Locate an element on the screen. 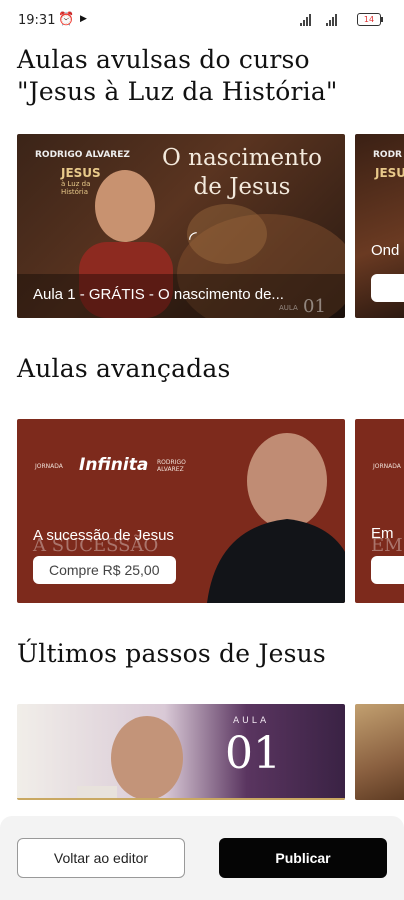  play-icon: ▶ is located at coordinates (83, 19).